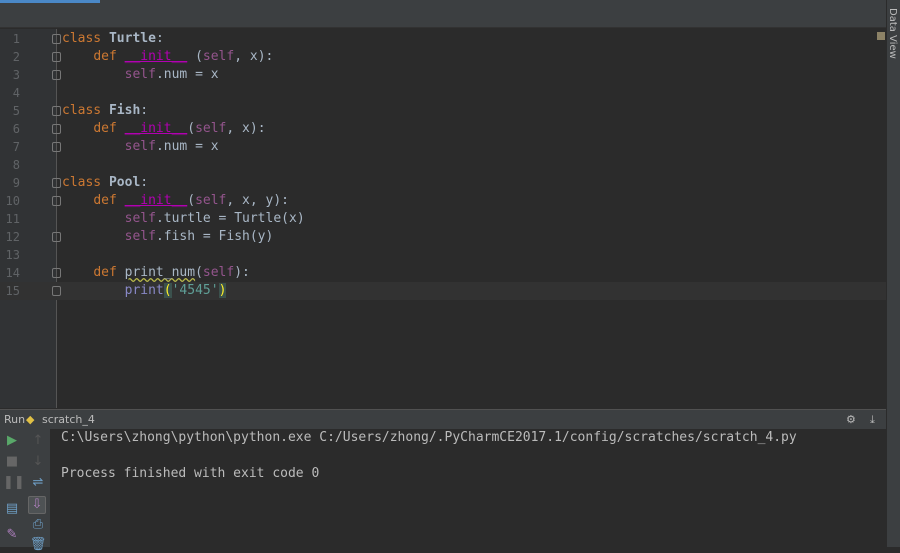 Image resolution: width=900 pixels, height=553 pixels. Describe the element at coordinates (38, 545) in the screenshot. I see `clear-icon: 🗑` at that location.